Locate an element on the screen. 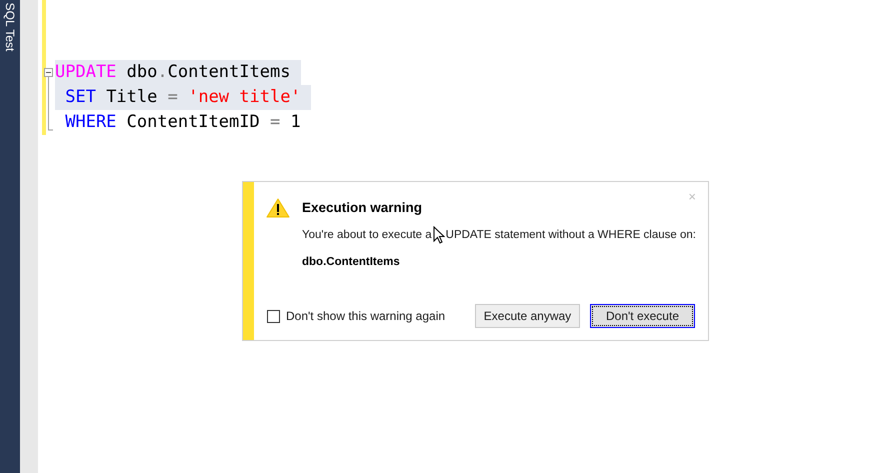 The width and height of the screenshot is (878, 473). table-name: dbo.ContentItems is located at coordinates (351, 262).